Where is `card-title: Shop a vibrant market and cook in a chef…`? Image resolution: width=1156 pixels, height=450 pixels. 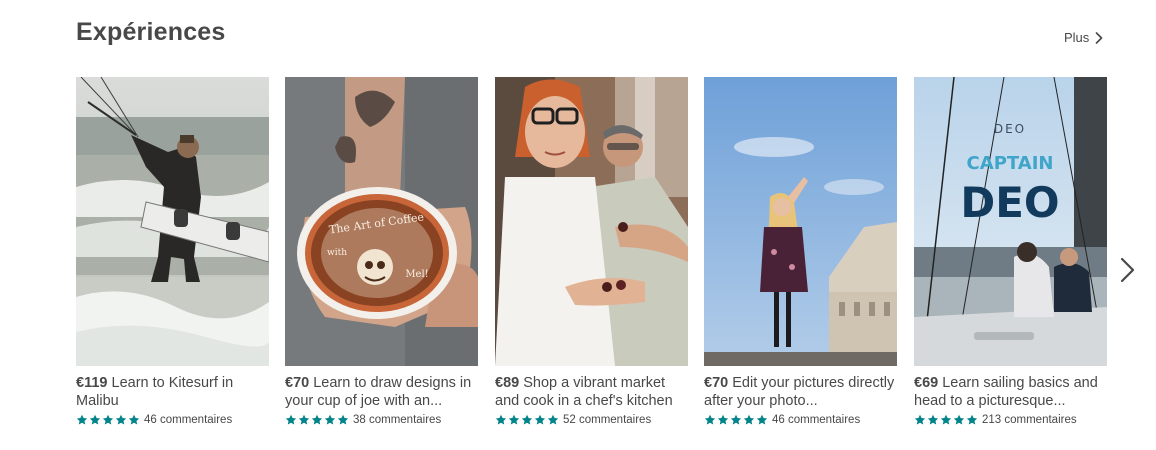
card-title: Shop a vibrant market and cook in a chef… is located at coordinates (584, 392).